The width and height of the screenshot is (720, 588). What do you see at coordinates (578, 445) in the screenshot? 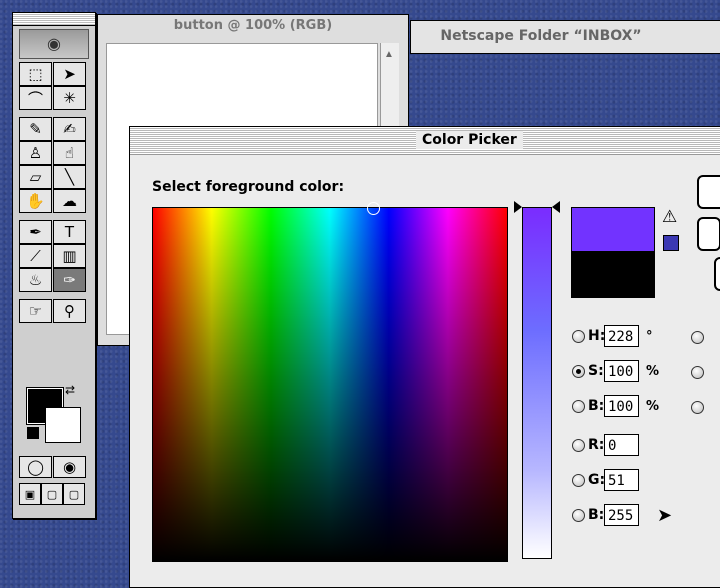
I see `red-radio` at bounding box center [578, 445].